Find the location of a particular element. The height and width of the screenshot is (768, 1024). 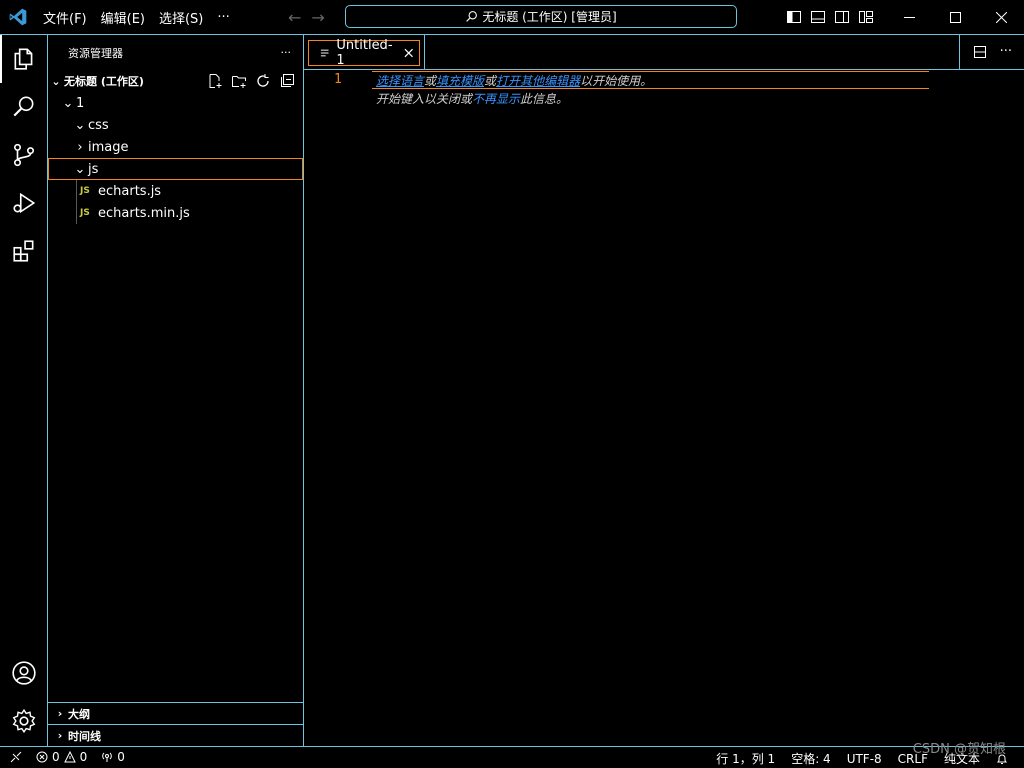

search-box-text: 无标题 (工作区) [管理员] is located at coordinates (549, 17).